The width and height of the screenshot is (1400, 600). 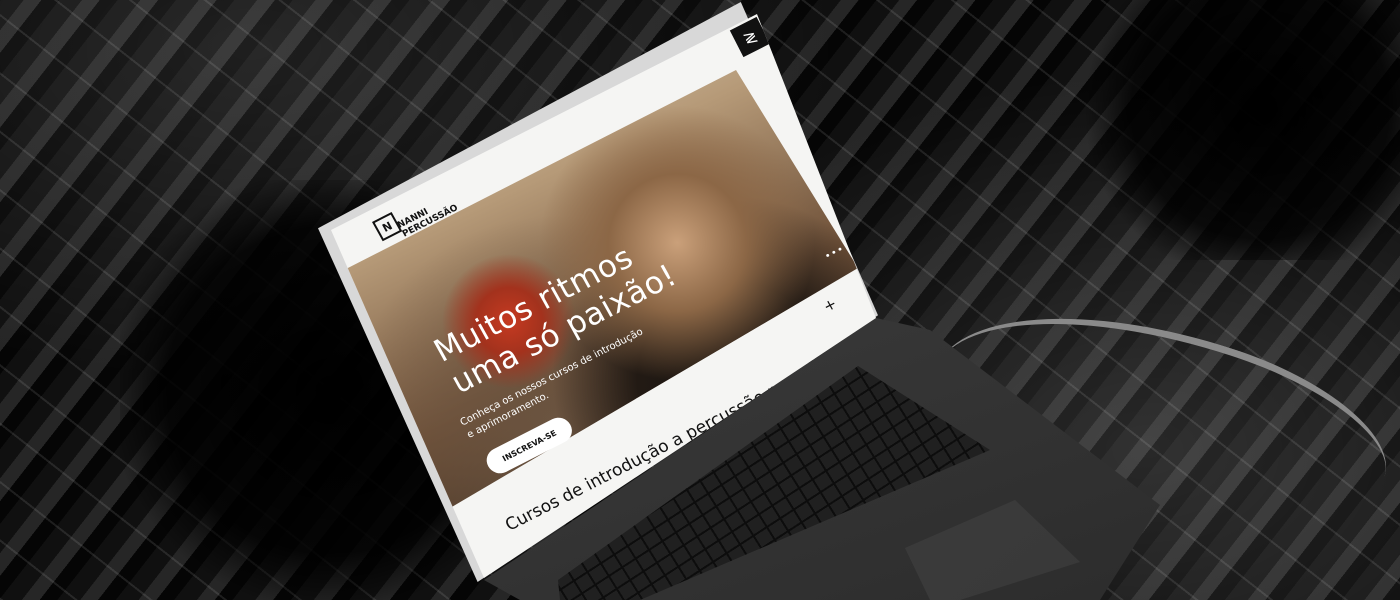 What do you see at coordinates (830, 304) in the screenshot?
I see `plus-icon: +` at bounding box center [830, 304].